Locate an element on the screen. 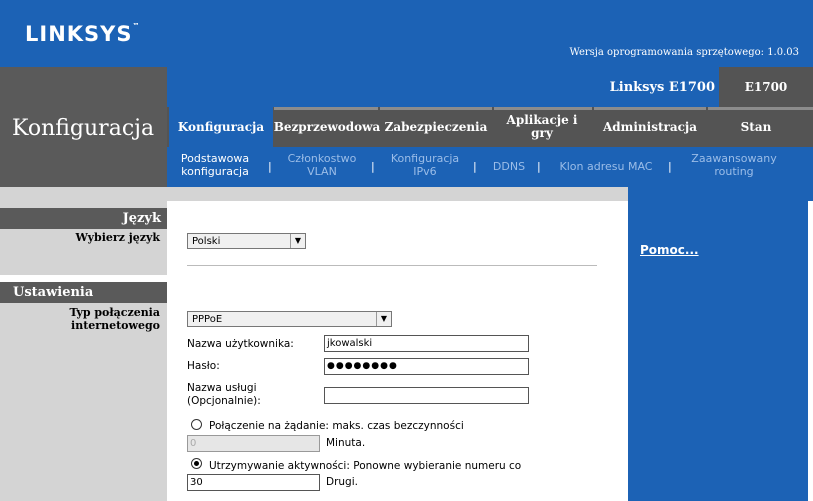  subtab-zaawansowany-routing: Zaawansowany routing is located at coordinates (734, 165).